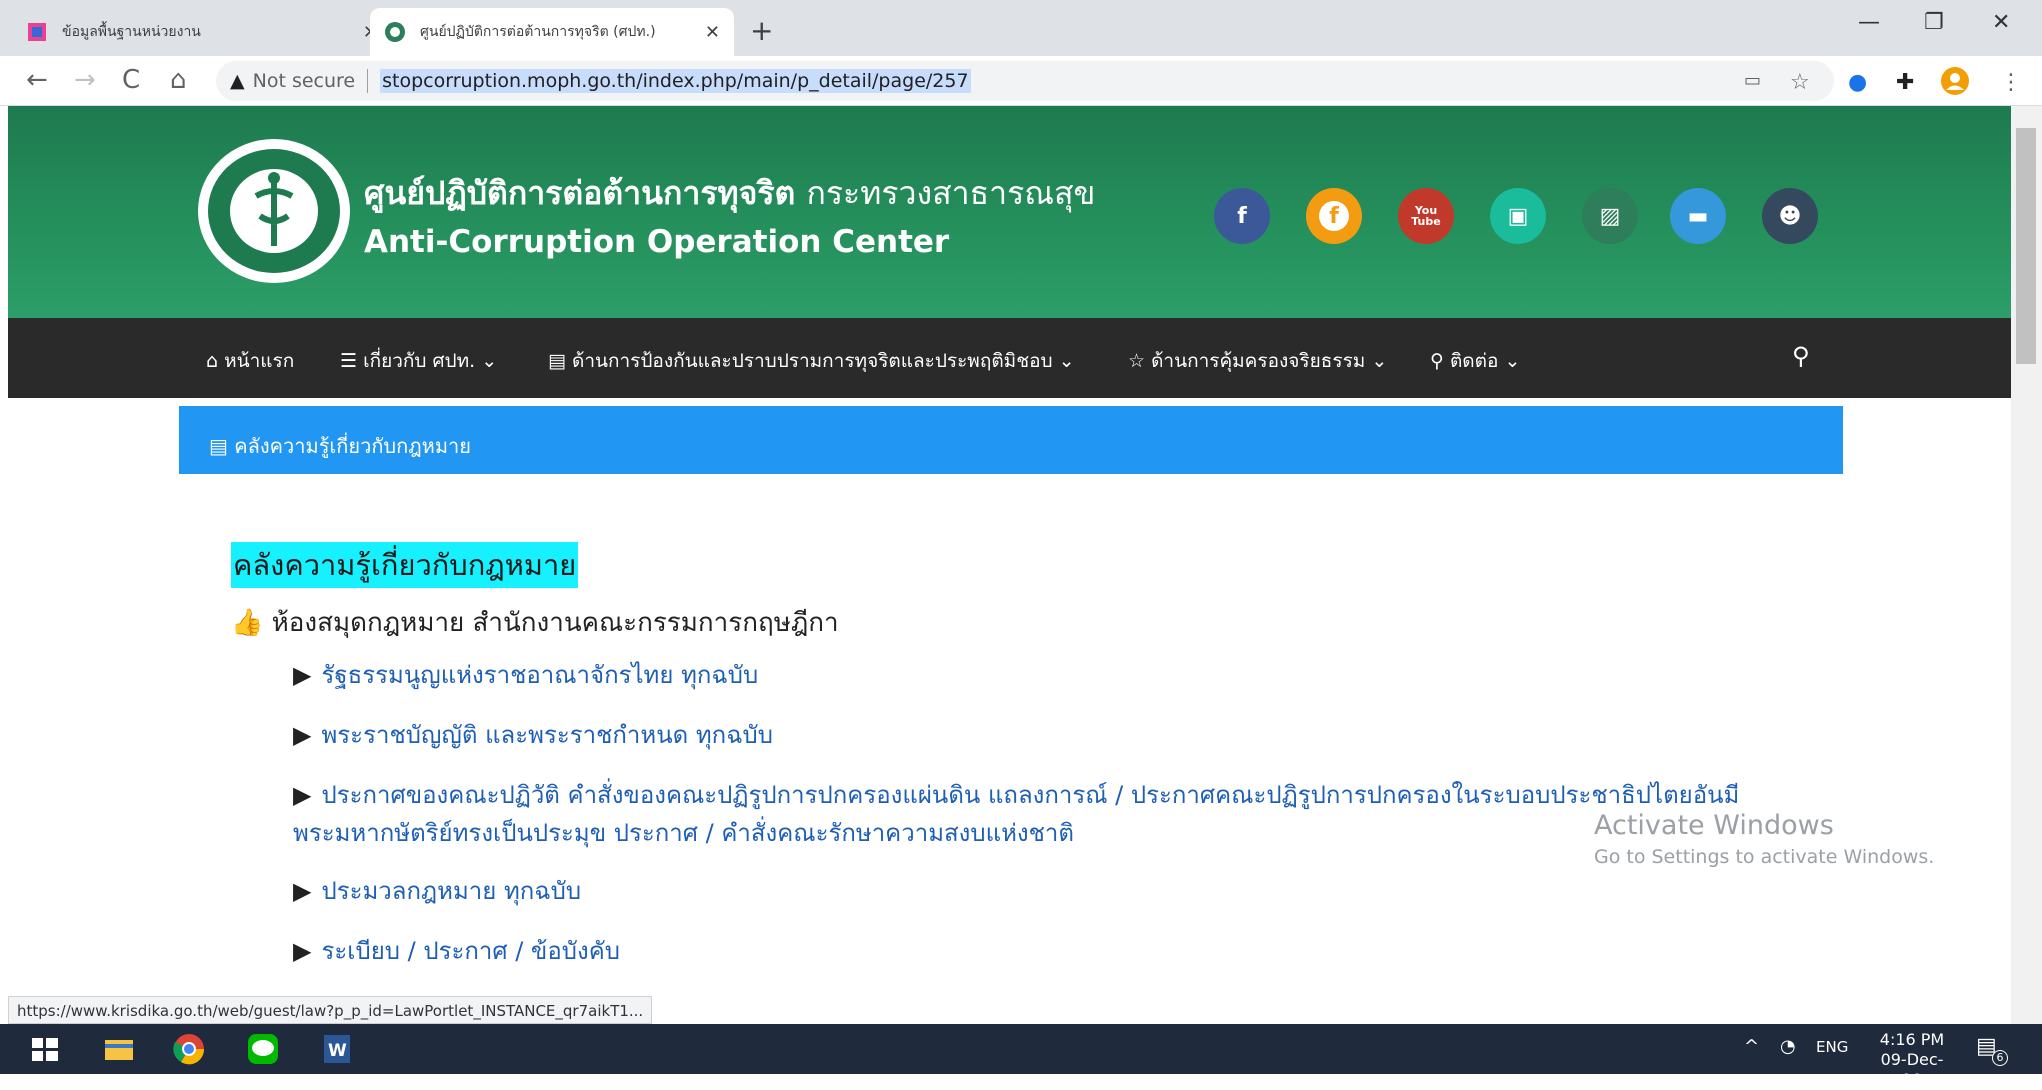  Describe the element at coordinates (657, 242) in the screenshot. I see `site-title-english: Anti-Corruption Operation Center` at that location.